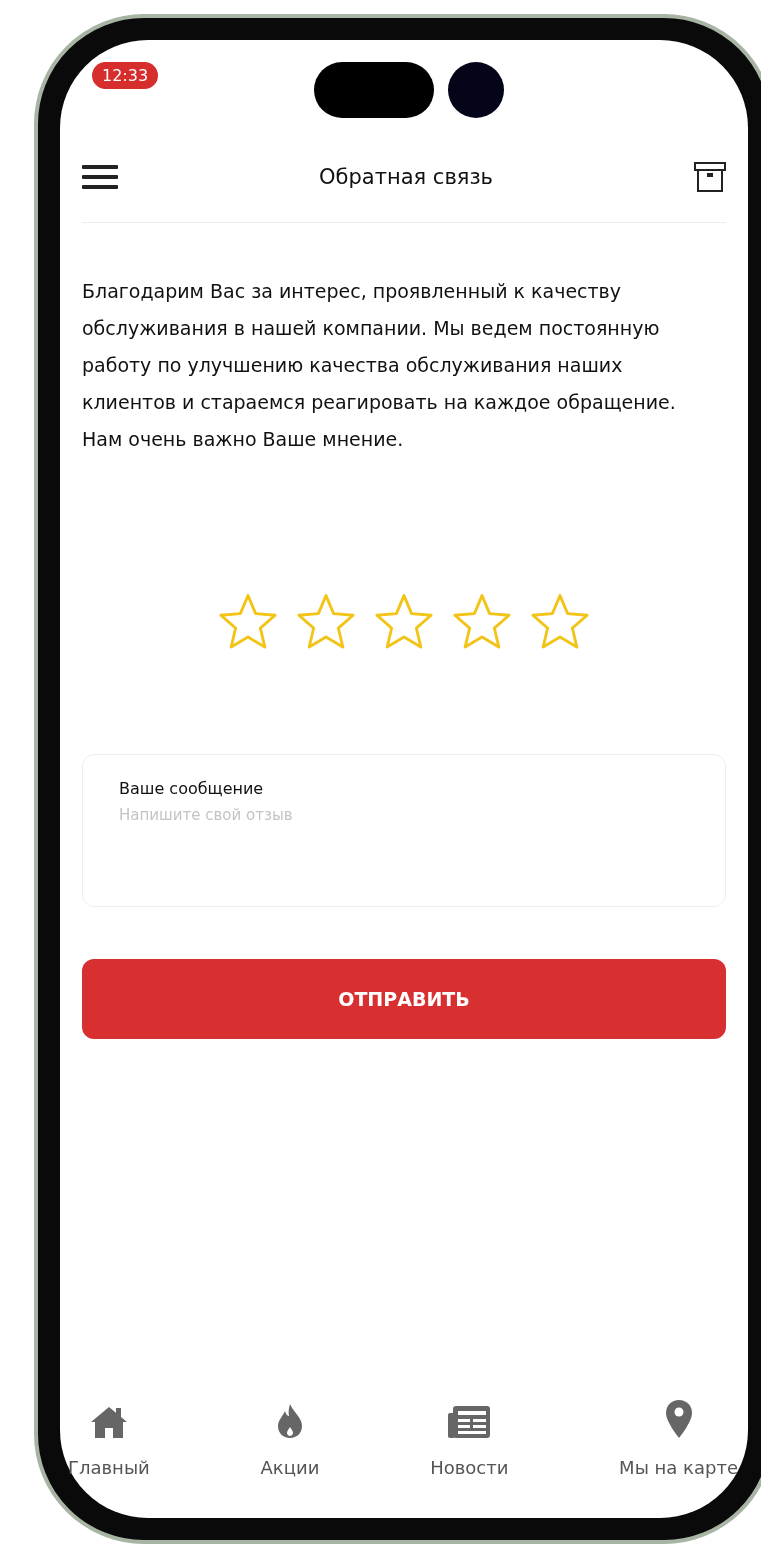 Image resolution: width=761 pixels, height=1550 pixels. I want to click on archive-box-icon, so click(710, 177).